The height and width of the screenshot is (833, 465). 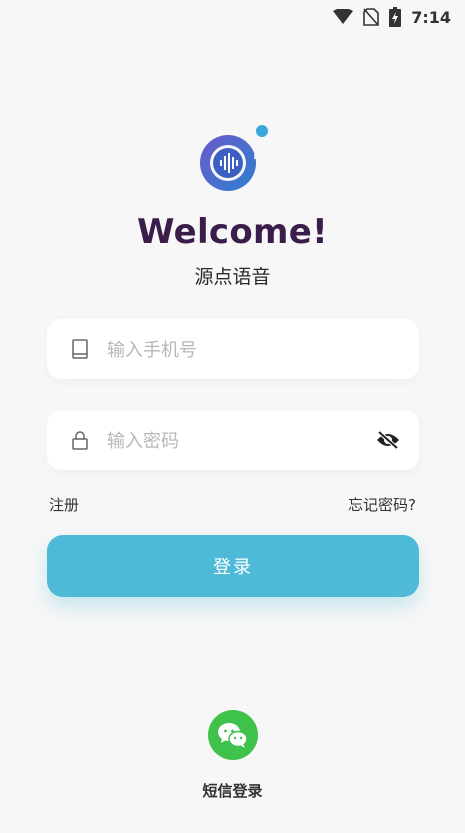 I want to click on login-button: 登录, so click(x=233, y=566).